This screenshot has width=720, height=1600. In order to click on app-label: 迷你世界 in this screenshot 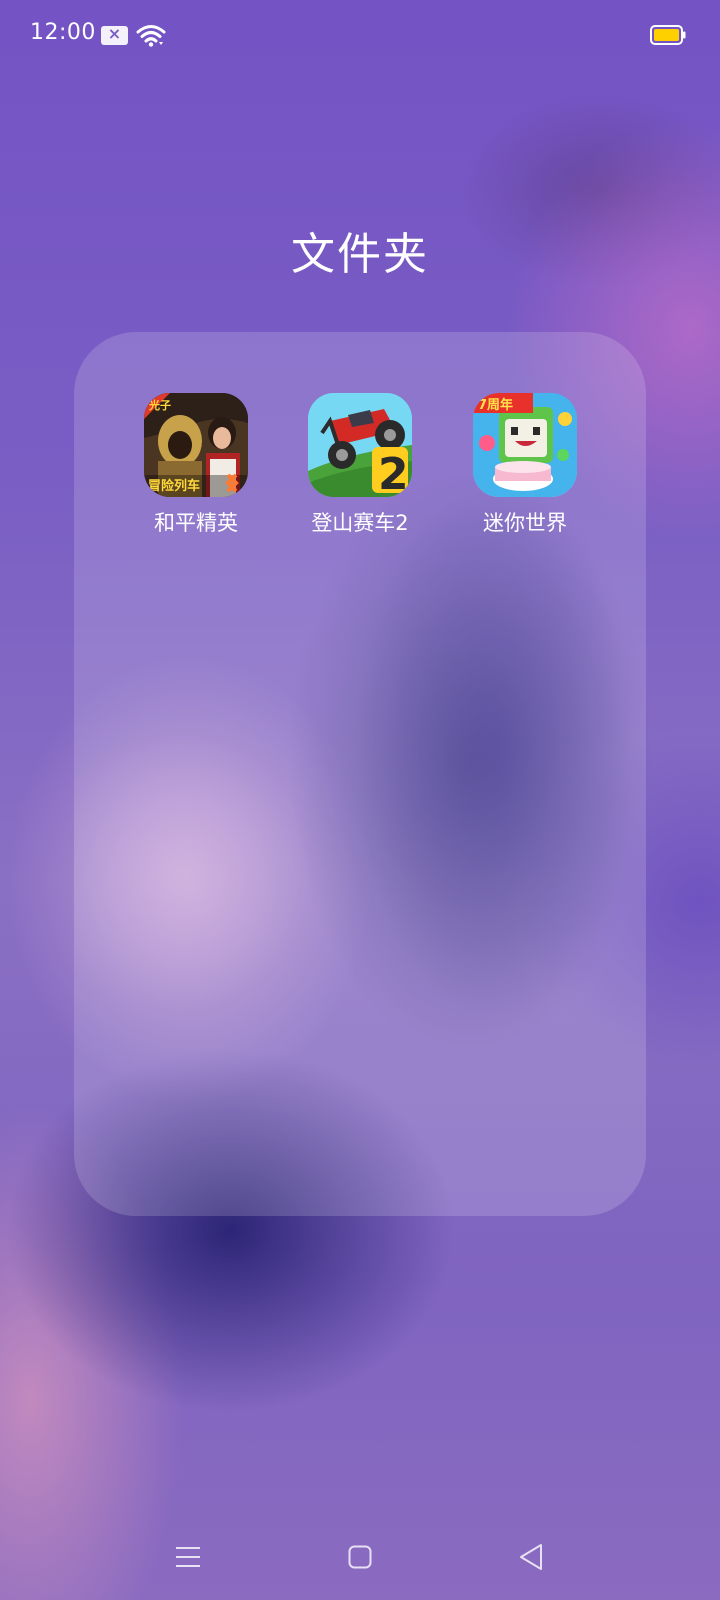, I will do `click(525, 523)`.